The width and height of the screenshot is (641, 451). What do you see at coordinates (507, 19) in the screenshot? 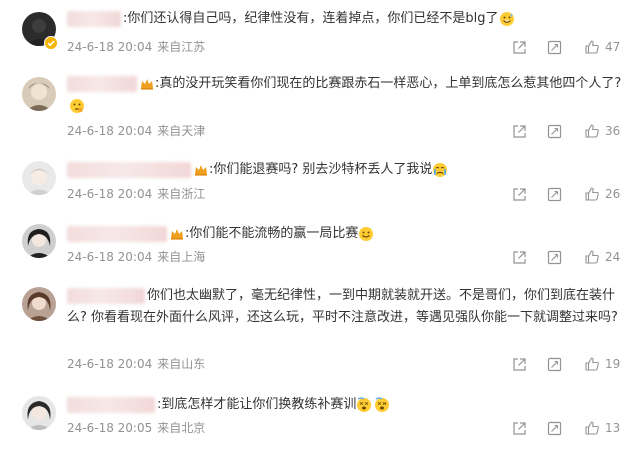
I see `sweat-smile-emoji` at bounding box center [507, 19].